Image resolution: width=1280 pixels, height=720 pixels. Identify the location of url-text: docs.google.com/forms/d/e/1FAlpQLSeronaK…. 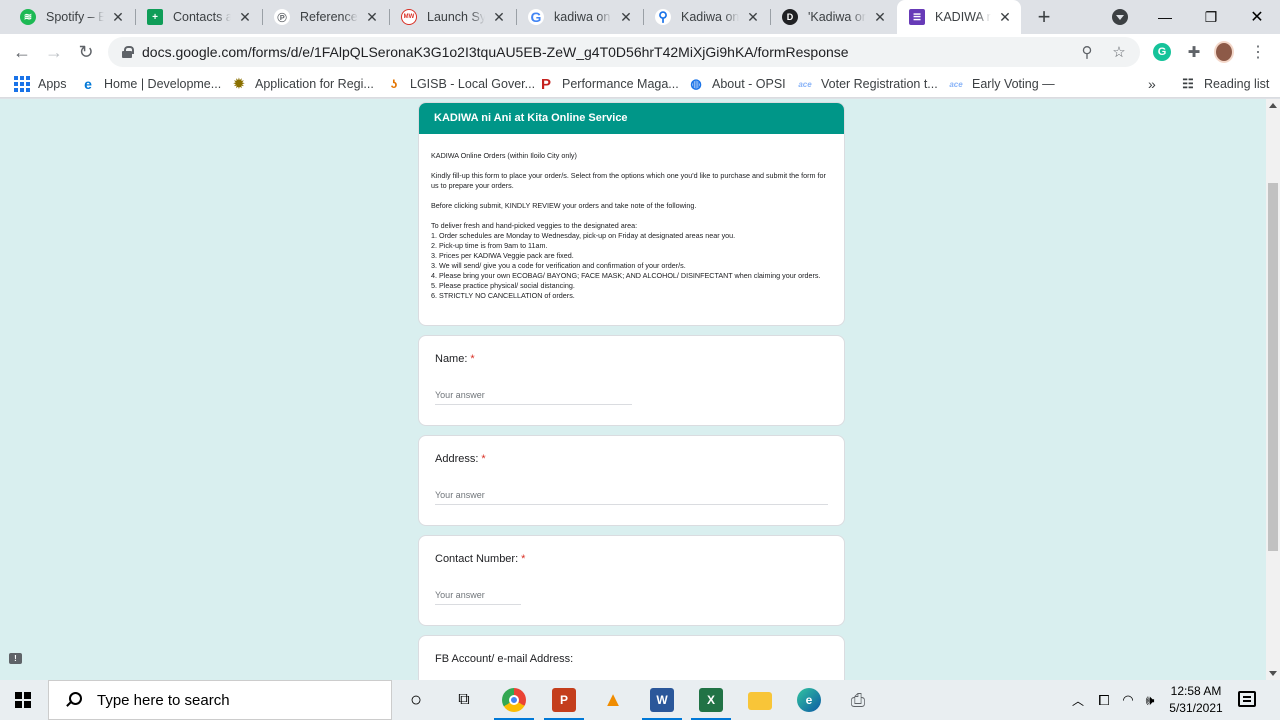
(609, 52).